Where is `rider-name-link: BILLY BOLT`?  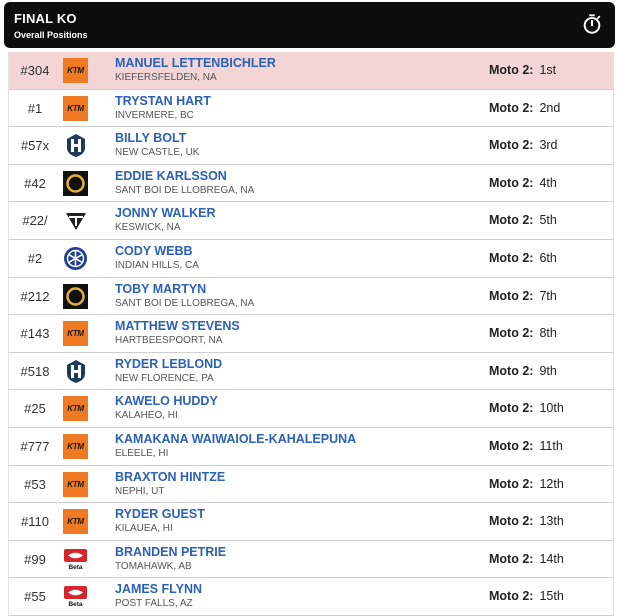 rider-name-link: BILLY BOLT is located at coordinates (150, 138).